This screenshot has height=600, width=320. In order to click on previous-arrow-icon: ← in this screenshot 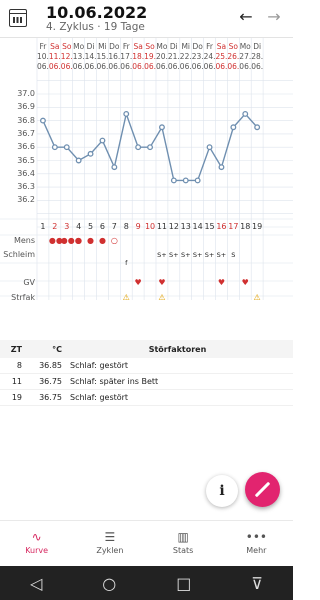, I will do `click(246, 17)`.